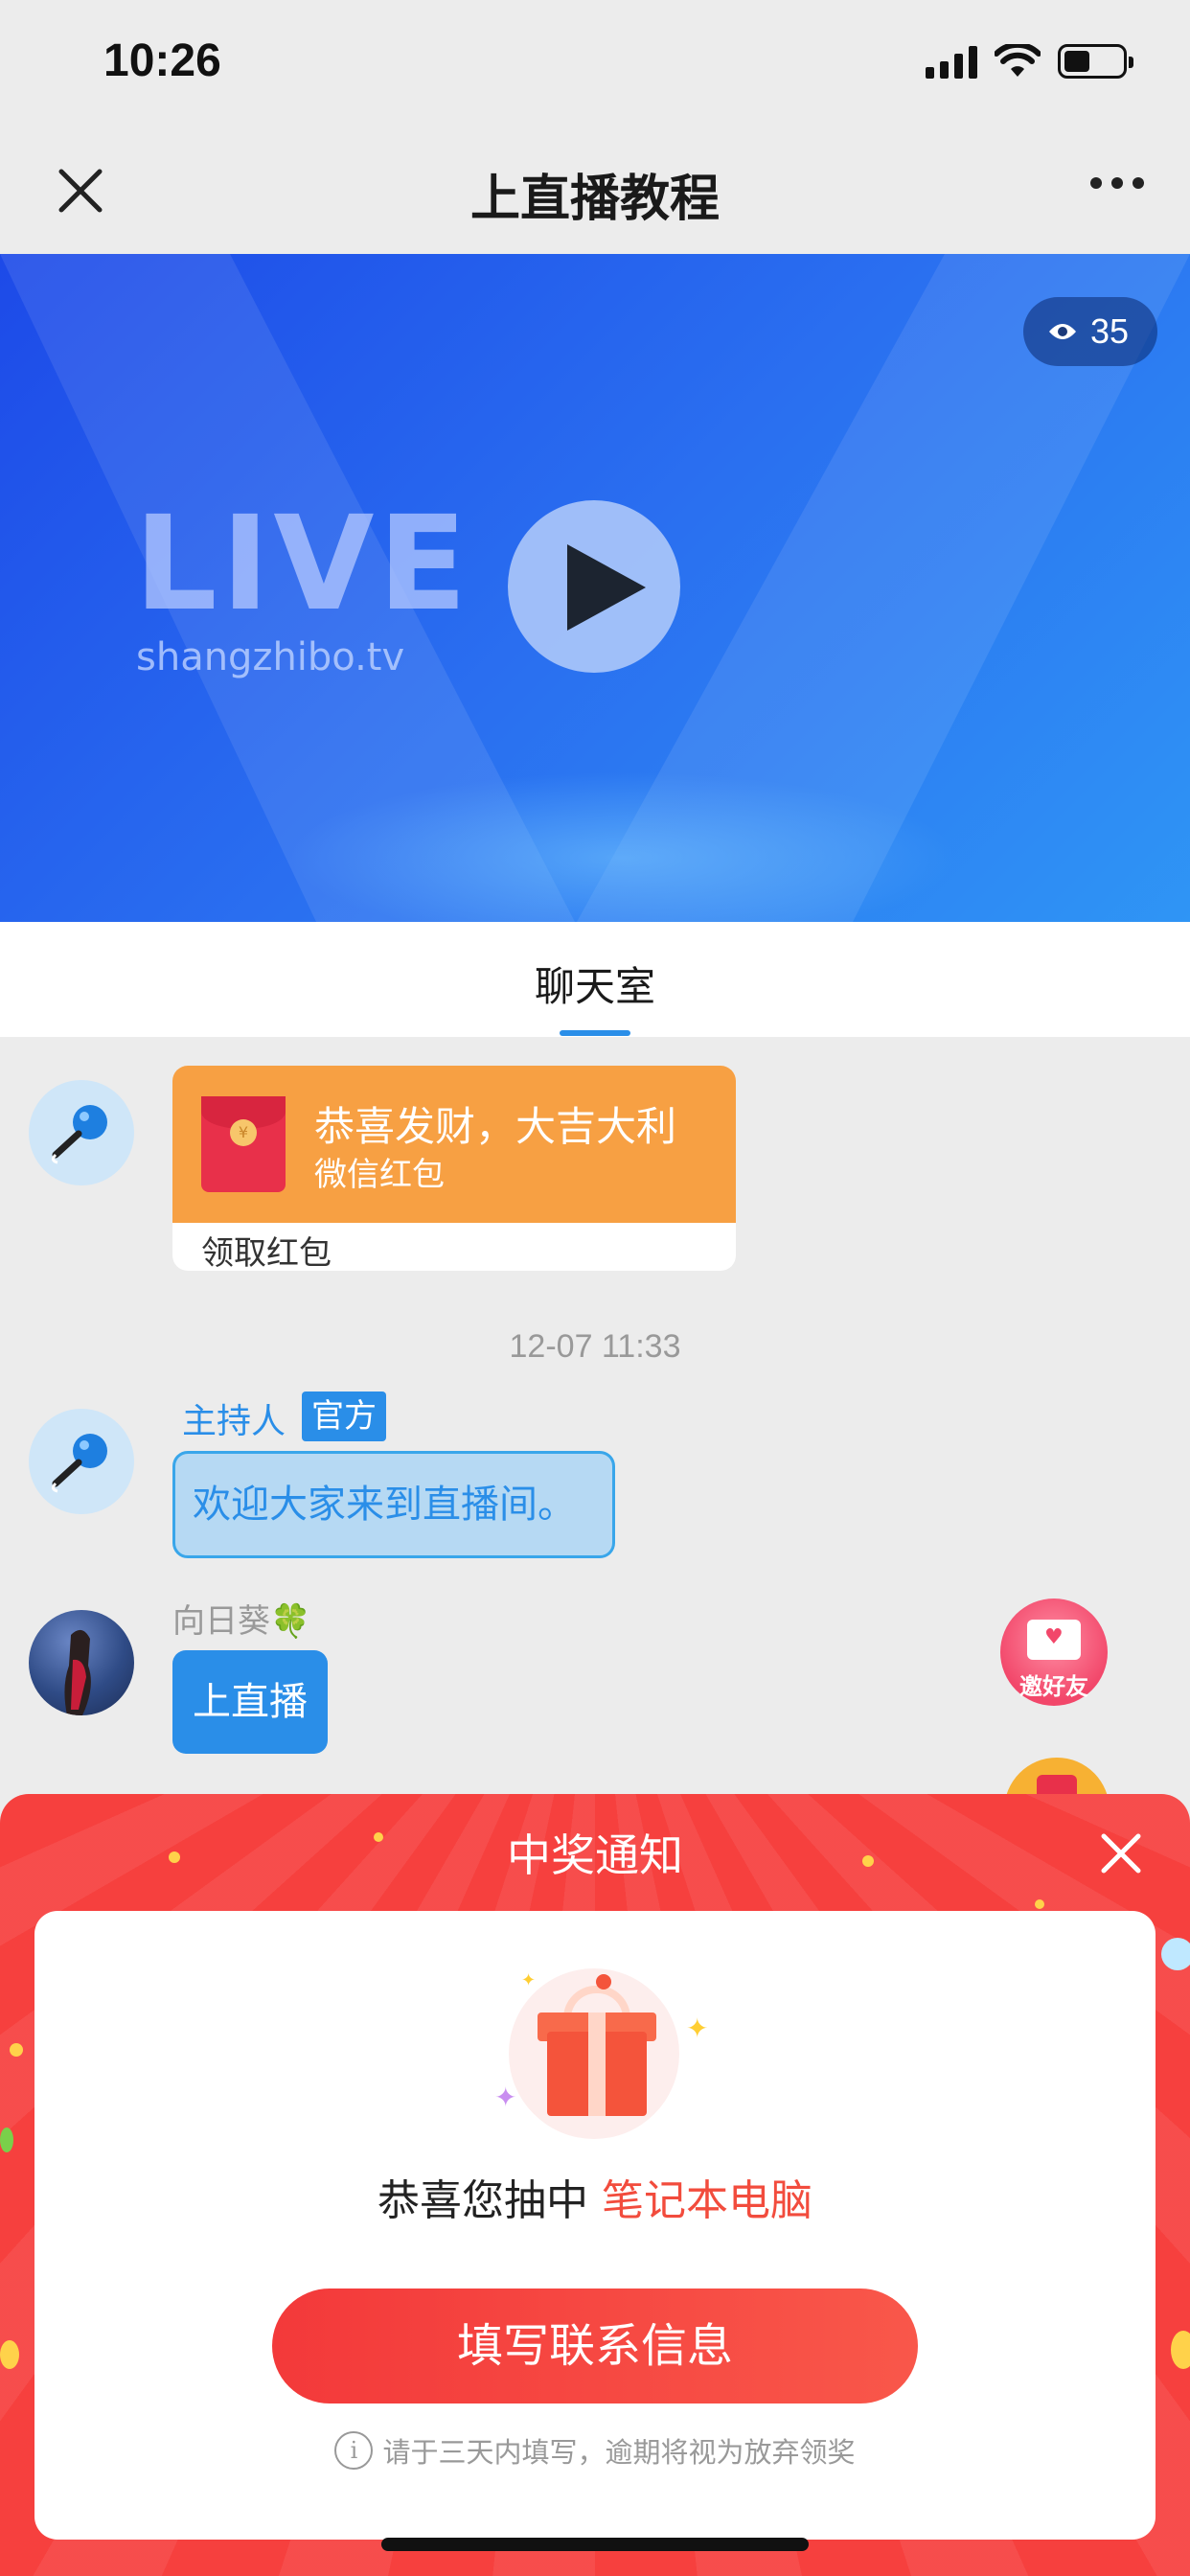 This screenshot has height=2576, width=1190. Describe the element at coordinates (1121, 1853) in the screenshot. I see `close-icon` at that location.